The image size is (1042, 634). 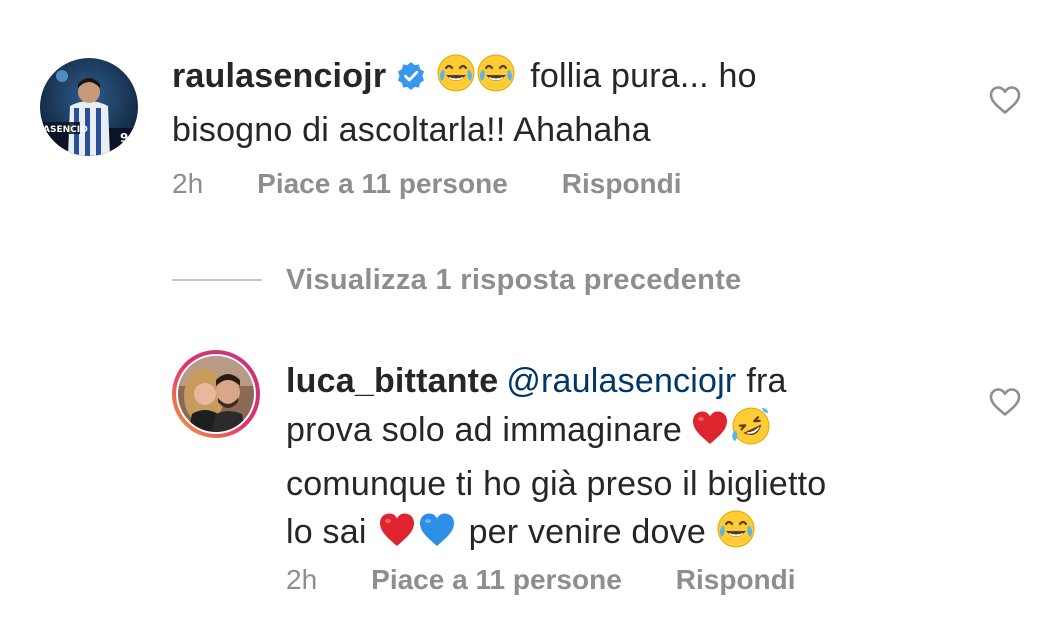 I want to click on comment-username: raulasenciojr, so click(x=279, y=76).